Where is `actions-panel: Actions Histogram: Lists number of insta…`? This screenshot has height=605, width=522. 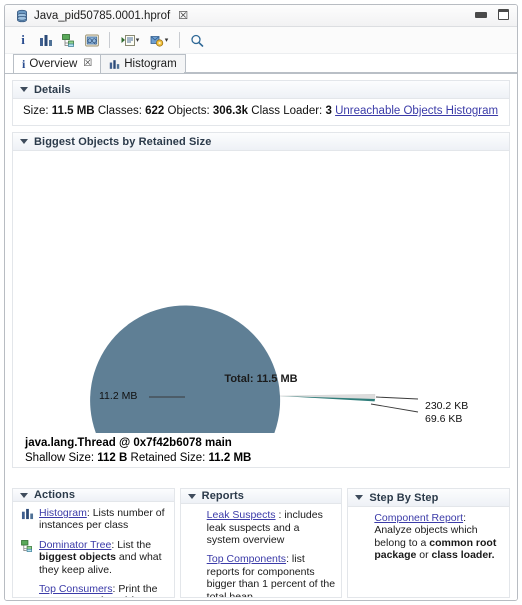
actions-panel: Actions Histogram: Lists number of insta… is located at coordinates (93, 543).